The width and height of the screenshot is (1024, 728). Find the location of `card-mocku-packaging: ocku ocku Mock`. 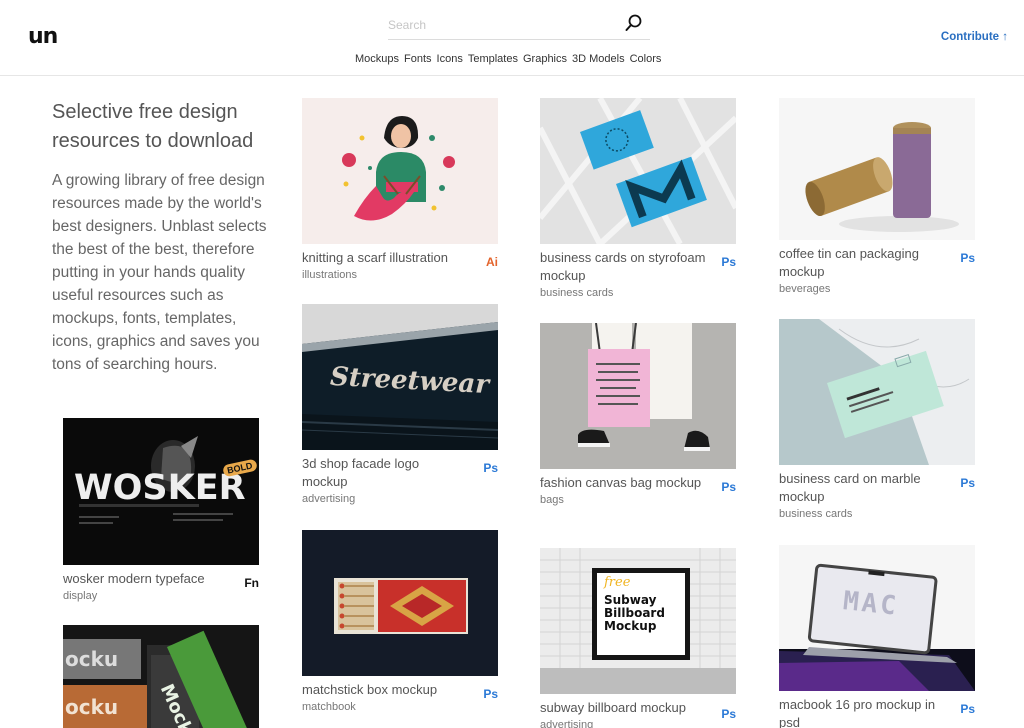

card-mocku-packaging: ocku ocku Mock is located at coordinates (161, 676).